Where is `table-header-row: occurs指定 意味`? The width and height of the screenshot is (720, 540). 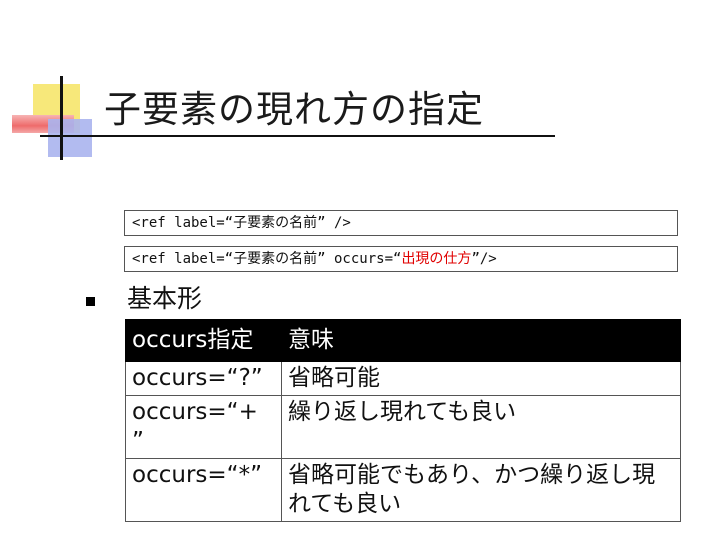 table-header-row: occurs指定 意味 is located at coordinates (403, 340).